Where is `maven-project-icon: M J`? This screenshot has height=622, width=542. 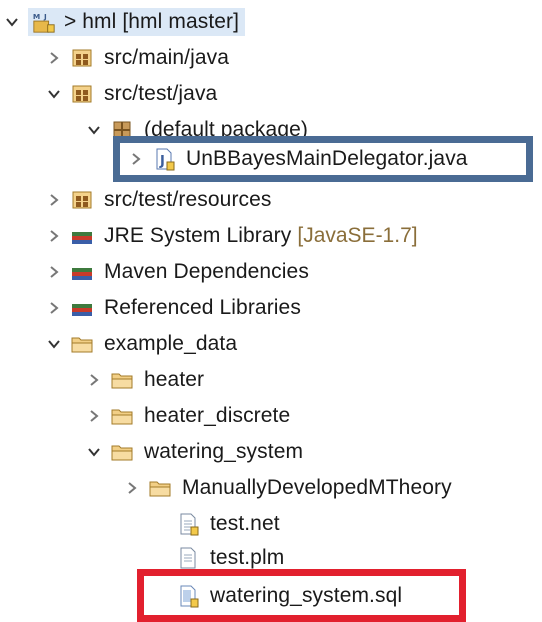
maven-project-icon: M J is located at coordinates (44, 22).